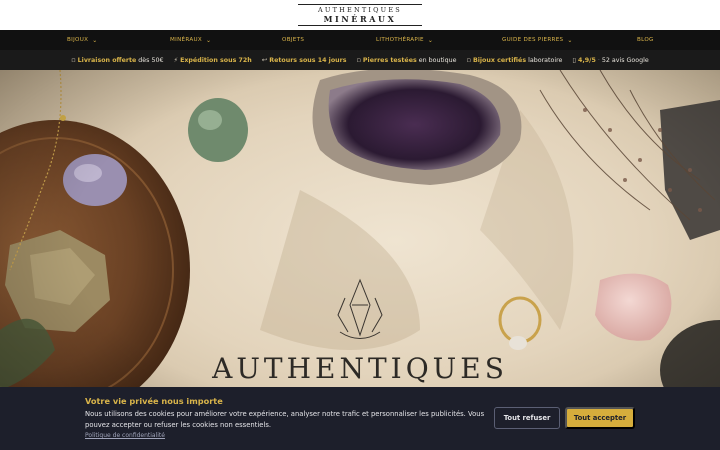  I want to click on nav-item-objets: OBJETS, so click(293, 40).